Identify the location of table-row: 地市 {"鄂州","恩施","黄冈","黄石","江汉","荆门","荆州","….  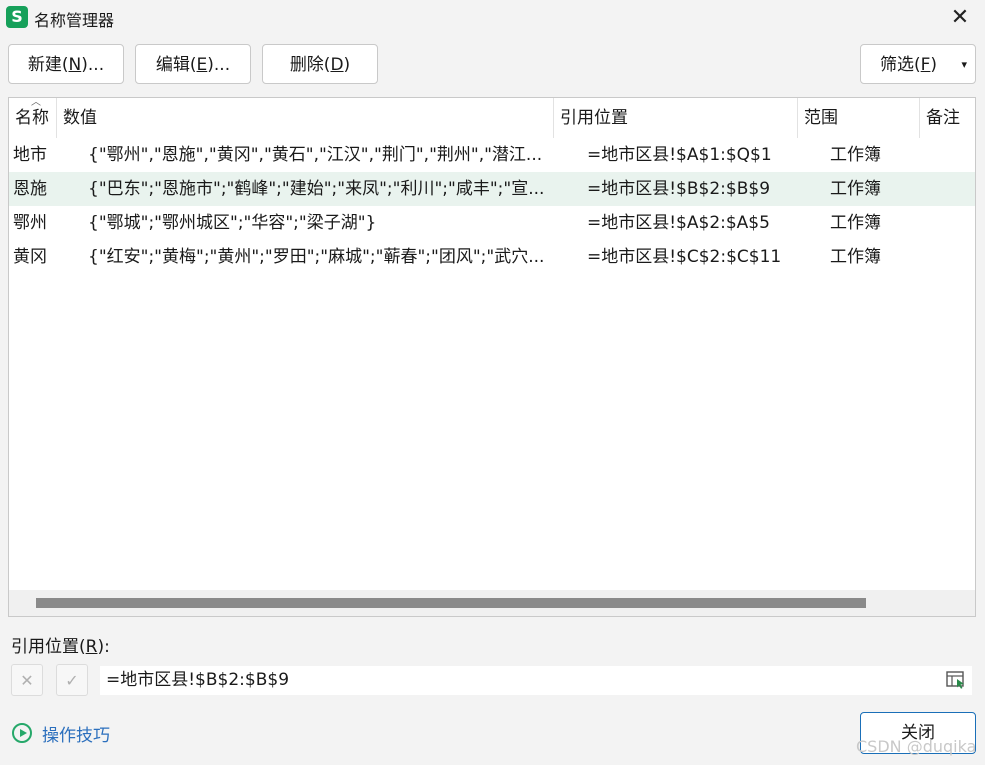
(492, 155).